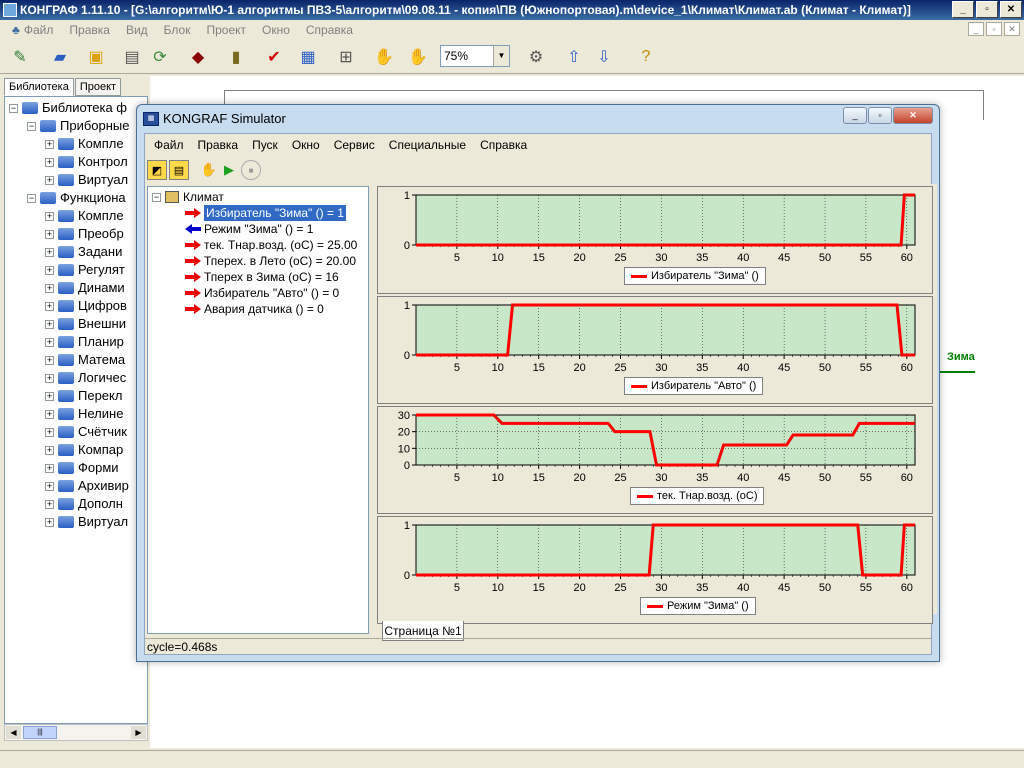 The image size is (1024, 768). Describe the element at coordinates (40, 732) in the screenshot. I see `scroll-thumb: |||` at that location.